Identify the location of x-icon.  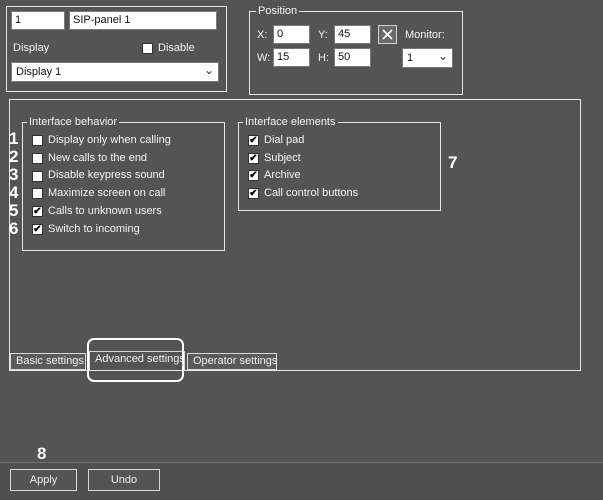
(387, 34).